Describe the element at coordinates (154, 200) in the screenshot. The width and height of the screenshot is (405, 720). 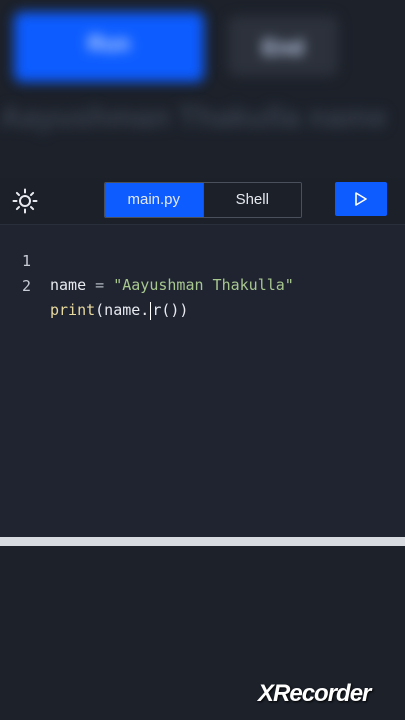
I see `tab-main-py: main.py` at that location.